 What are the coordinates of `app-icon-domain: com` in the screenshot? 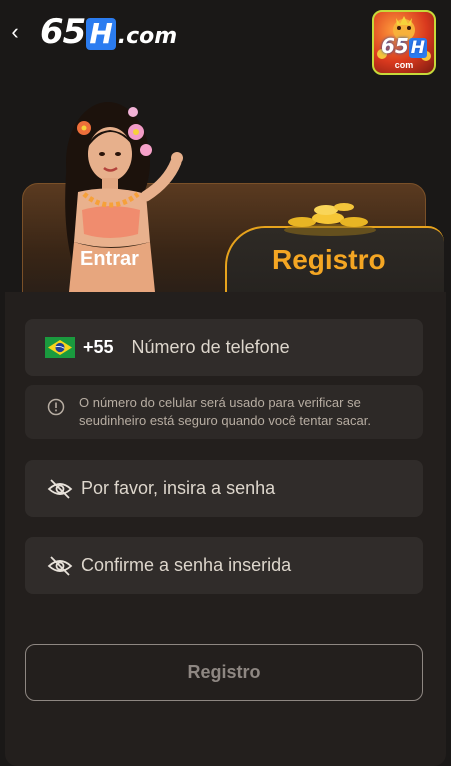 It's located at (404, 65).